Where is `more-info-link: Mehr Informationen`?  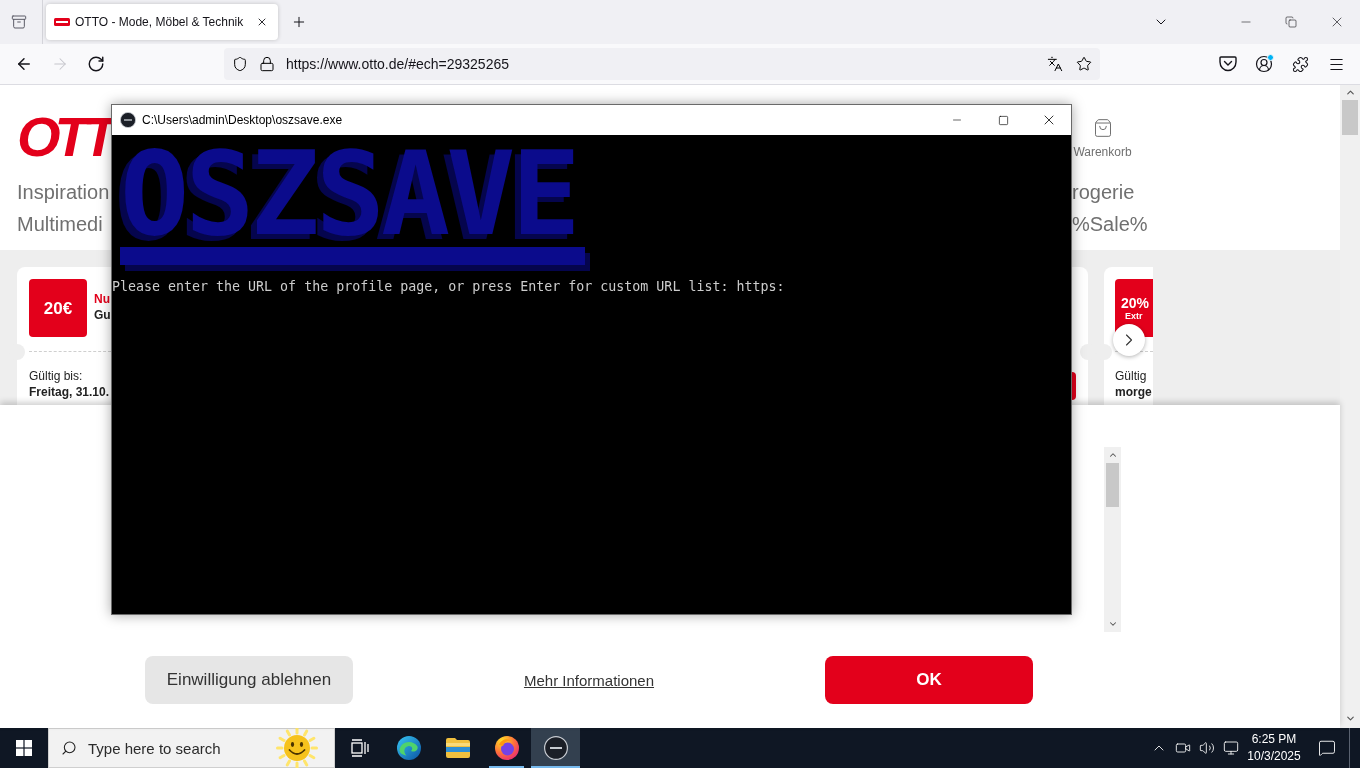 more-info-link: Mehr Informationen is located at coordinates (589, 680).